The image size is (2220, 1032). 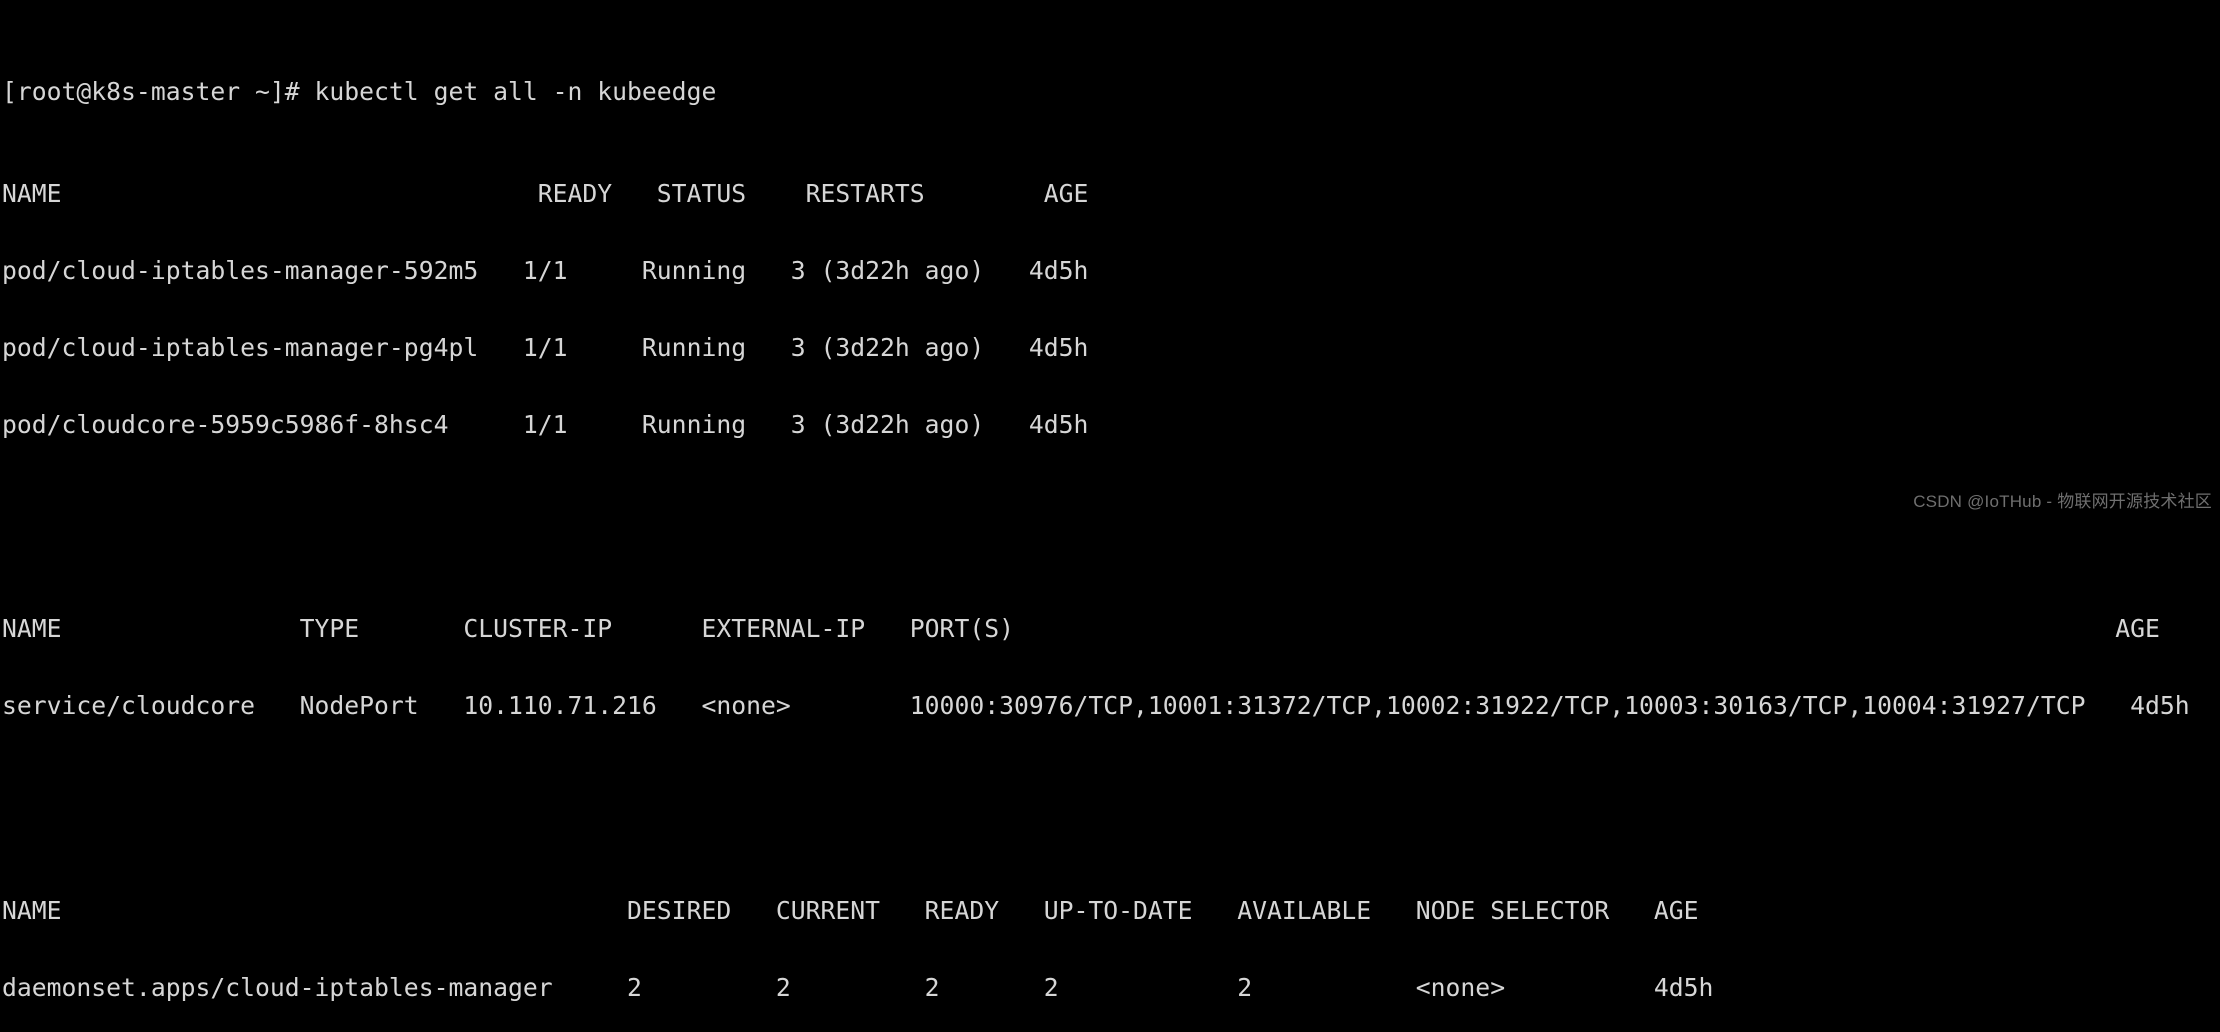 What do you see at coordinates (2062, 501) in the screenshot?
I see `watermark: CSDN @IoTHub - 物联网开源技术社区` at bounding box center [2062, 501].